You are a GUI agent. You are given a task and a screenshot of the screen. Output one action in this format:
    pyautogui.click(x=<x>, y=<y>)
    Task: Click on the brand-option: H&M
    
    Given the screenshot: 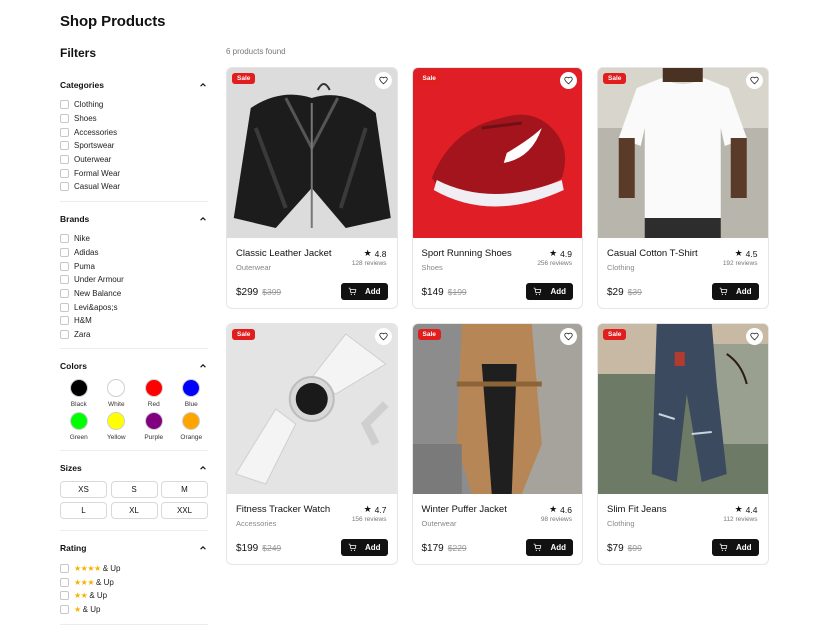 What is the action you would take?
    pyautogui.click(x=134, y=321)
    